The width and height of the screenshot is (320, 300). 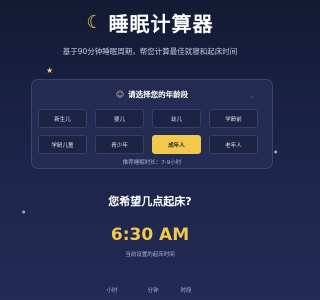 I want to click on sleep-recommendation: 推荐睡眠时长：7-9小时, so click(x=152, y=163).